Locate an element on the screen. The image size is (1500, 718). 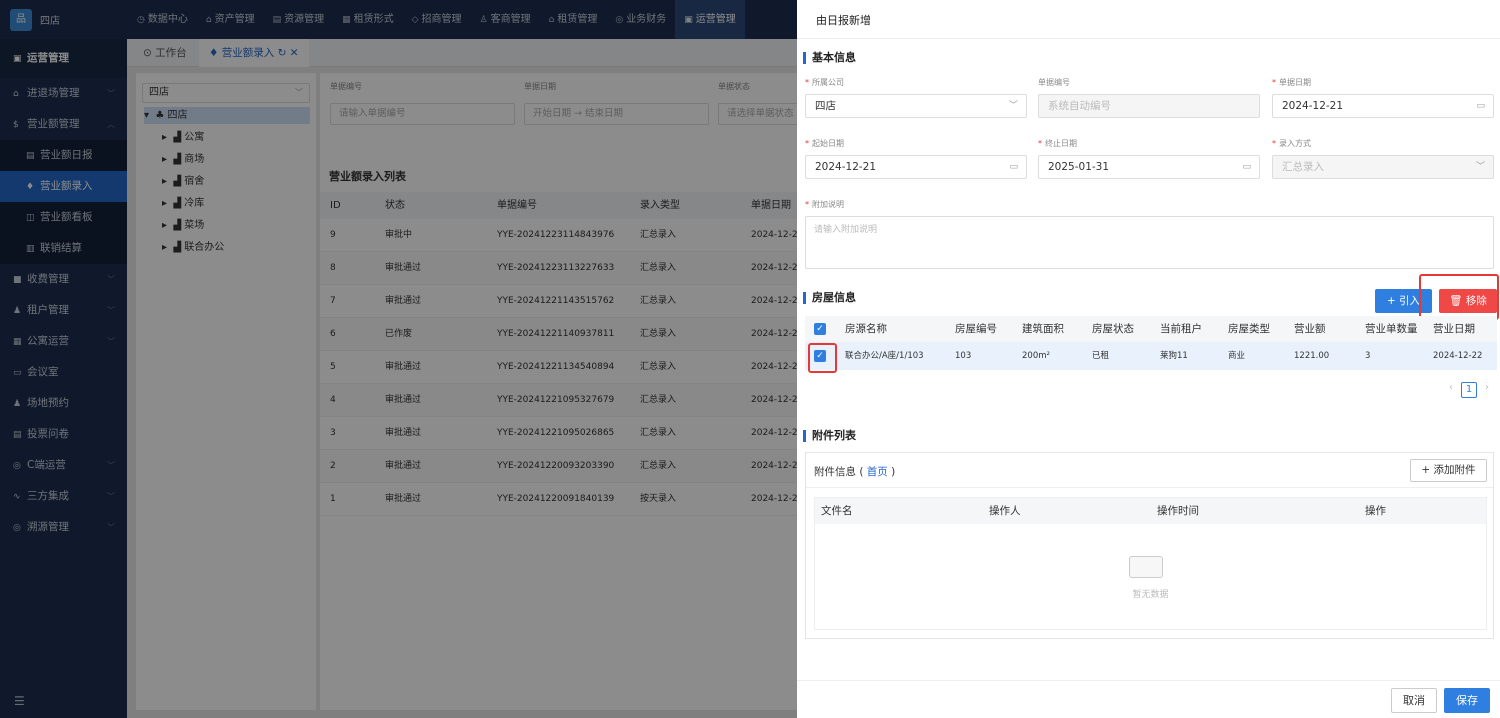
date-label: * 单据日期 is located at coordinates (1291, 82).